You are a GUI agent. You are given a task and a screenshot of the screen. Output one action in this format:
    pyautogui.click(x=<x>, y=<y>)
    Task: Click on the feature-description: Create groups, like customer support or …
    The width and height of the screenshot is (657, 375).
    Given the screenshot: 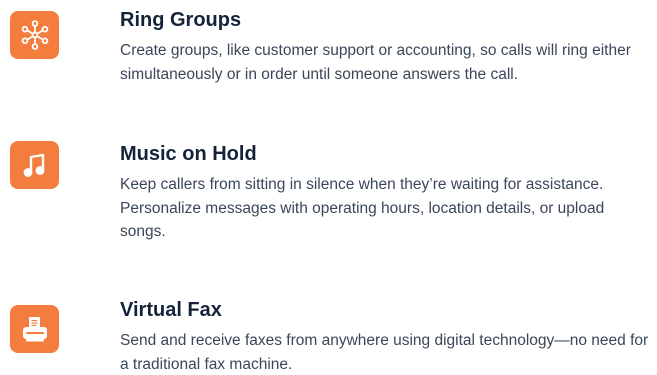 What is the action you would take?
    pyautogui.click(x=375, y=62)
    